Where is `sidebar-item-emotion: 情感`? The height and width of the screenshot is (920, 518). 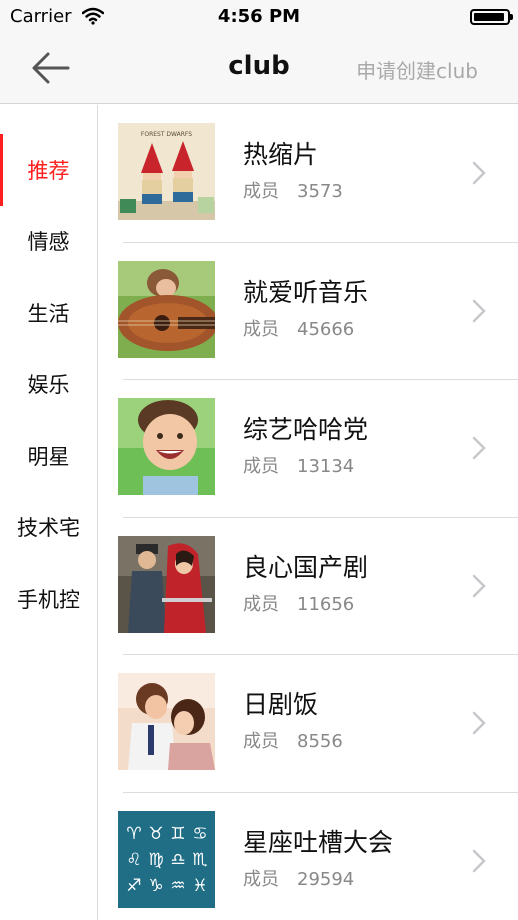
sidebar-item-emotion: 情感 is located at coordinates (48, 242).